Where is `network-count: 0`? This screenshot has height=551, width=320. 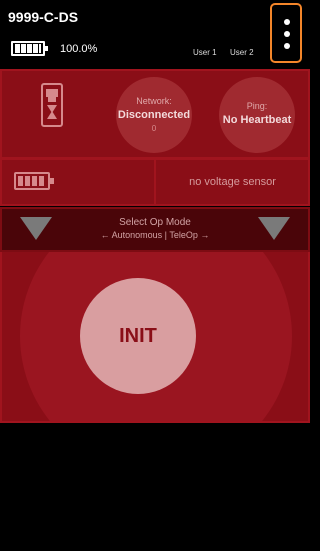 network-count: 0 is located at coordinates (154, 128).